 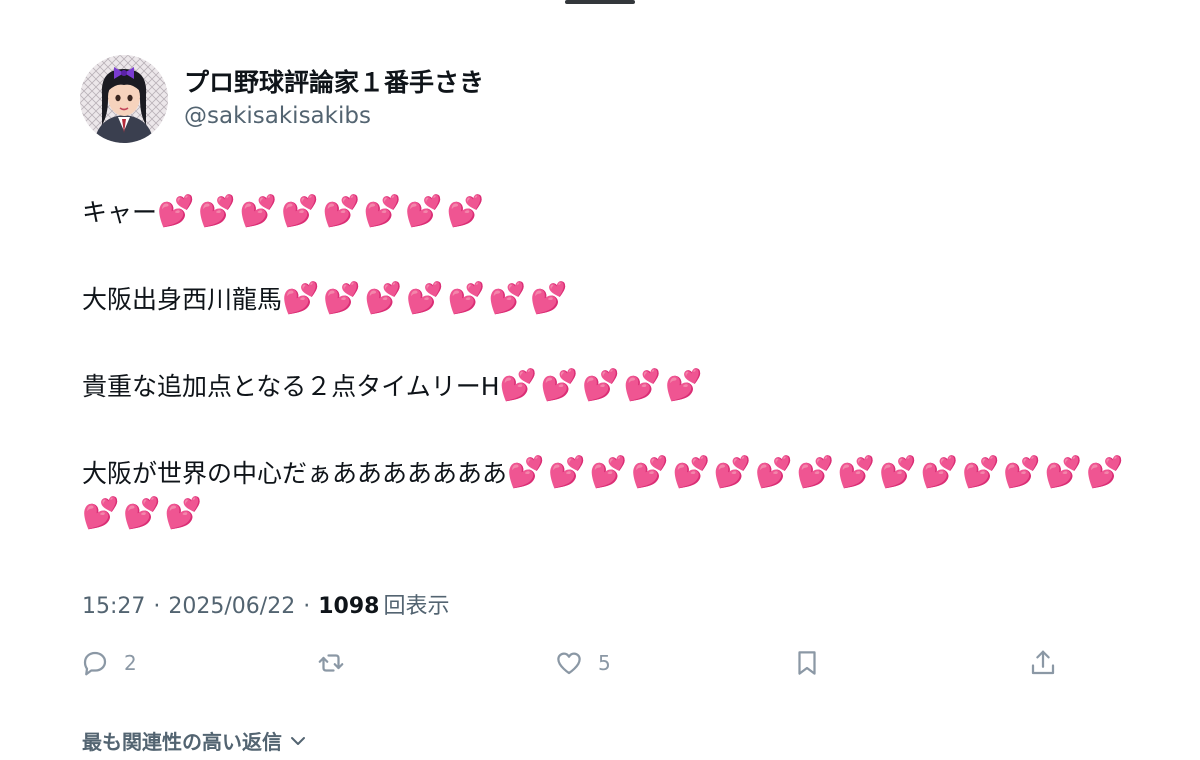 I want to click on avatar-illustration-icon, so click(x=124, y=99).